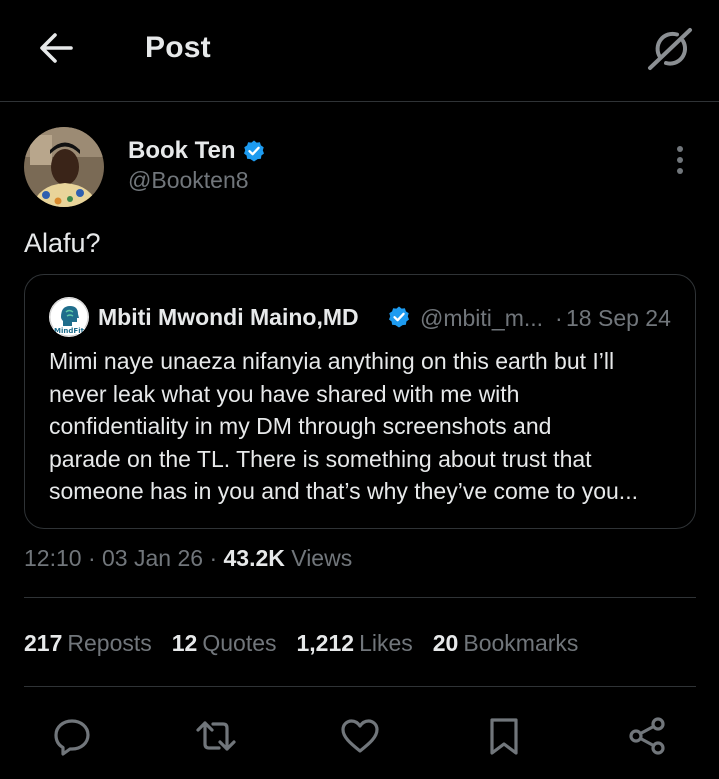  What do you see at coordinates (321, 558) in the screenshot?
I see `views-label: Views` at bounding box center [321, 558].